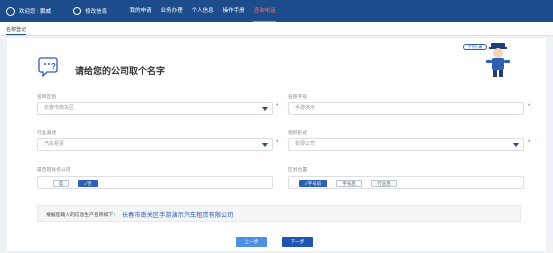  What do you see at coordinates (82, 215) in the screenshot?
I see `notice-label: 根据您输入的信息生产名称如下：` at bounding box center [82, 215].